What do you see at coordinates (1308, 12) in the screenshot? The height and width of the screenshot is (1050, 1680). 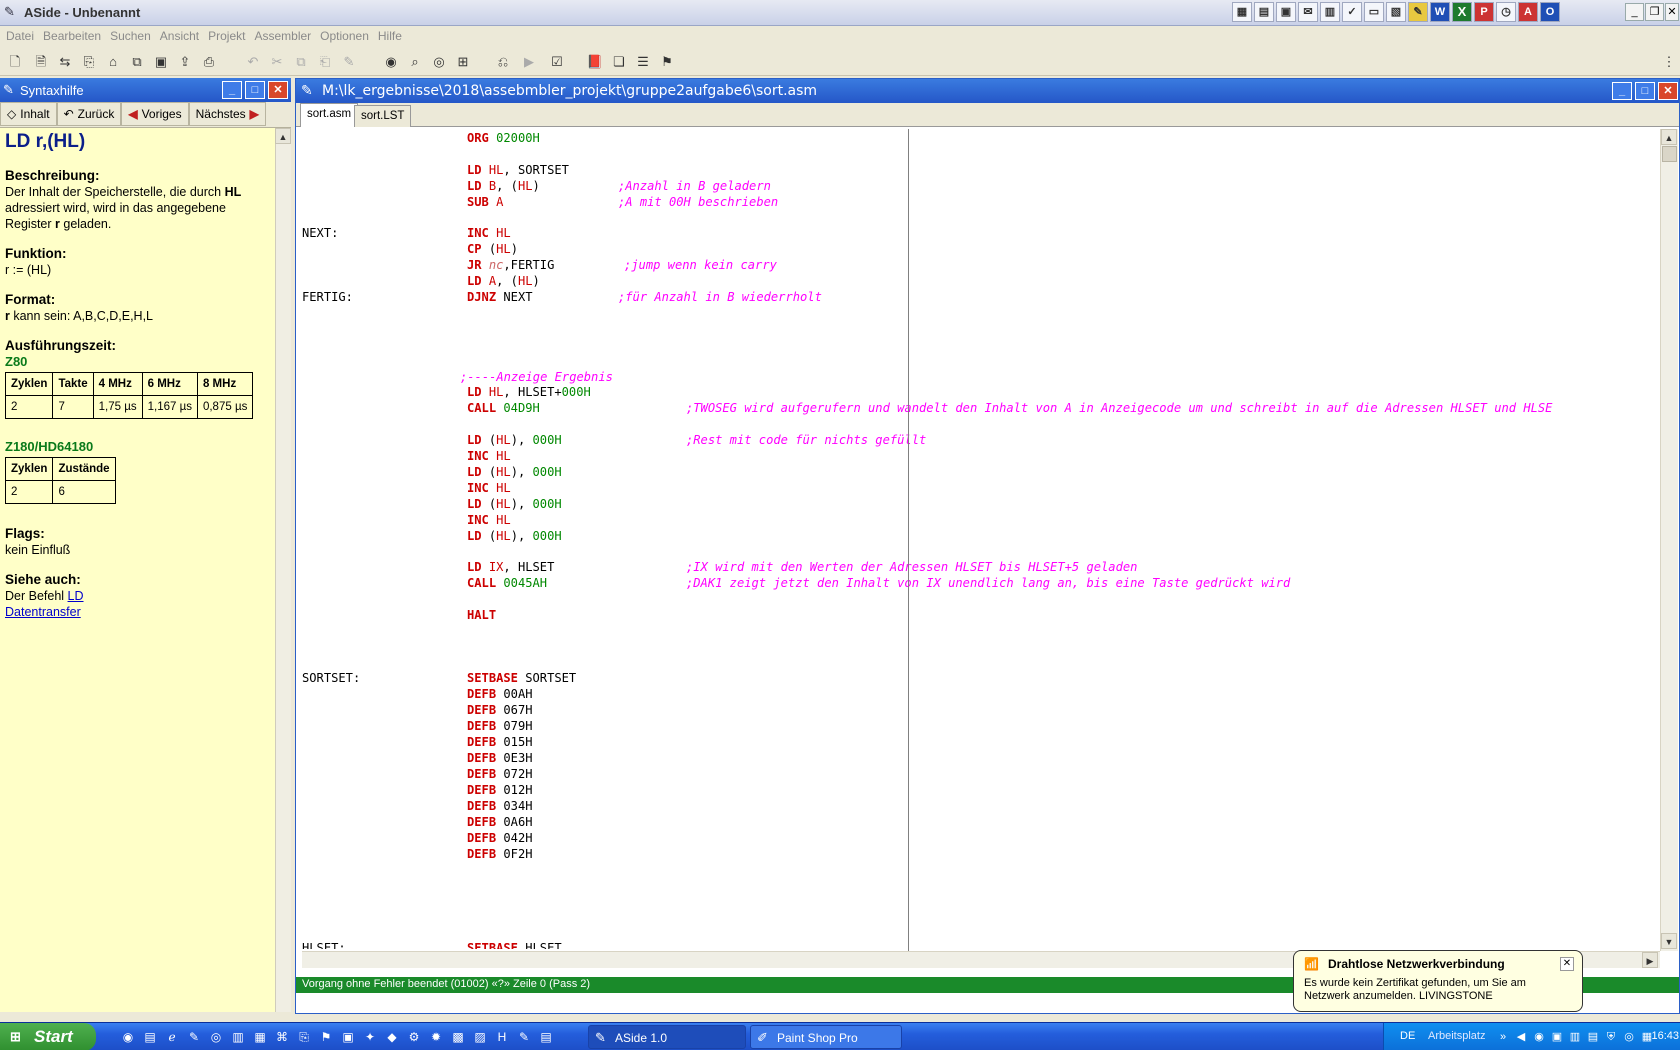 I see `mail-icon: ✉` at bounding box center [1308, 12].